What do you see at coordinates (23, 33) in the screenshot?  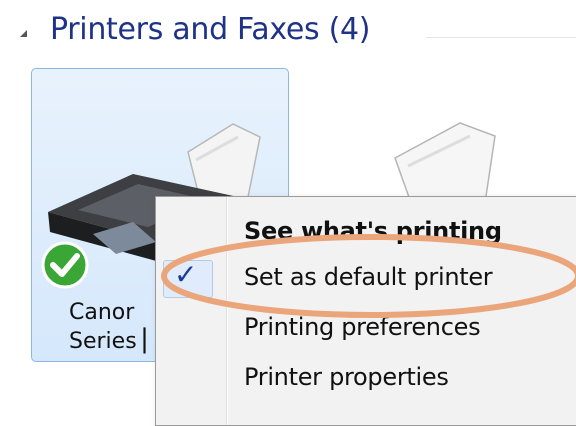 I see `collapse-arrow-icon` at bounding box center [23, 33].